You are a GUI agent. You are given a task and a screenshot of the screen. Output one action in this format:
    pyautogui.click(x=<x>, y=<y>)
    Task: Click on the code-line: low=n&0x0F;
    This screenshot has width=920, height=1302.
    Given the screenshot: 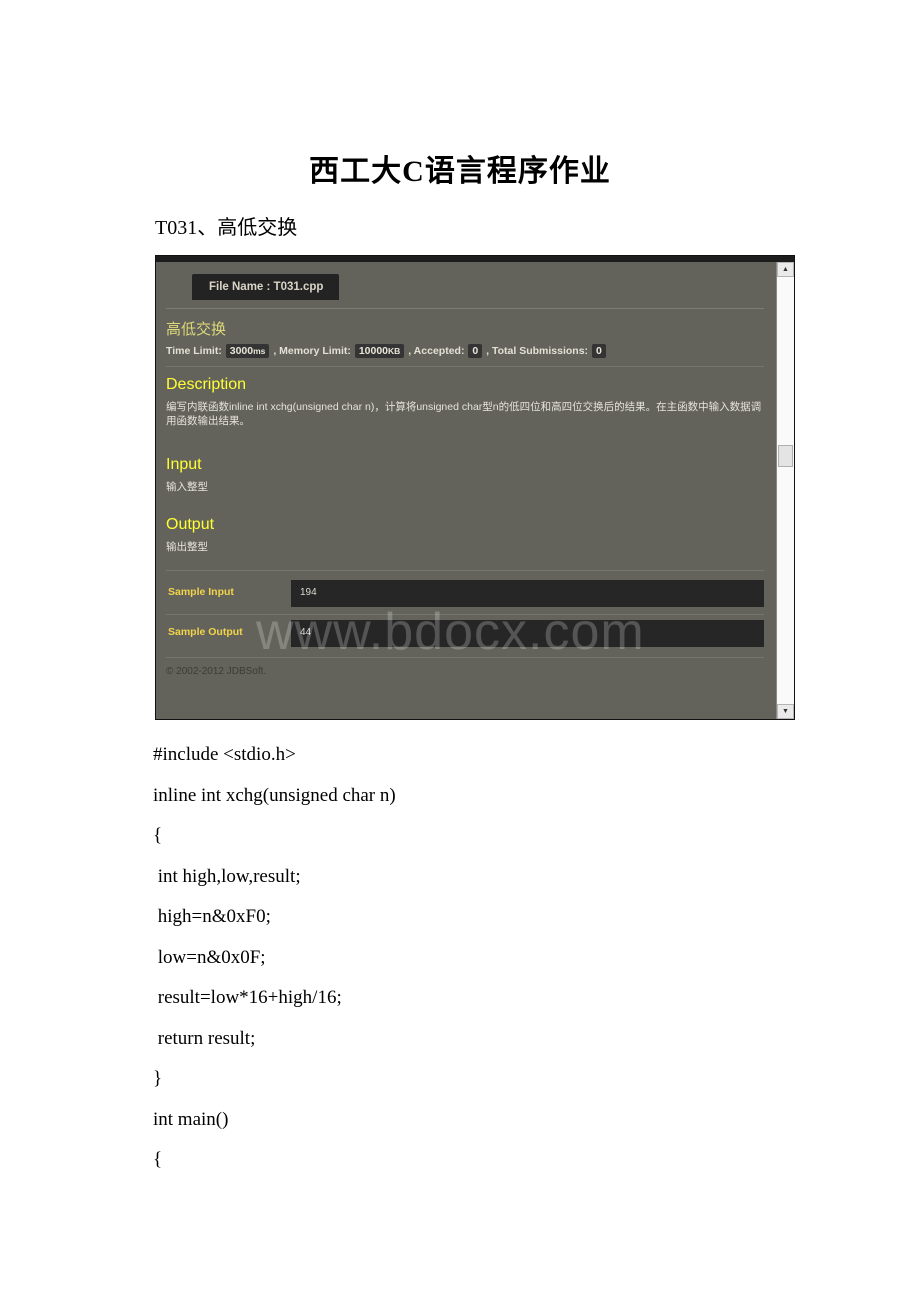 What is the action you would take?
    pyautogui.click(x=209, y=957)
    